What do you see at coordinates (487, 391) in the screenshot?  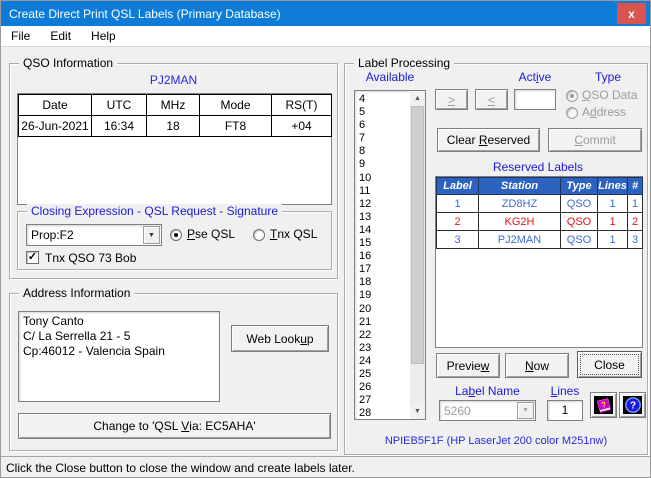 I see `label-name-label: Label Name` at bounding box center [487, 391].